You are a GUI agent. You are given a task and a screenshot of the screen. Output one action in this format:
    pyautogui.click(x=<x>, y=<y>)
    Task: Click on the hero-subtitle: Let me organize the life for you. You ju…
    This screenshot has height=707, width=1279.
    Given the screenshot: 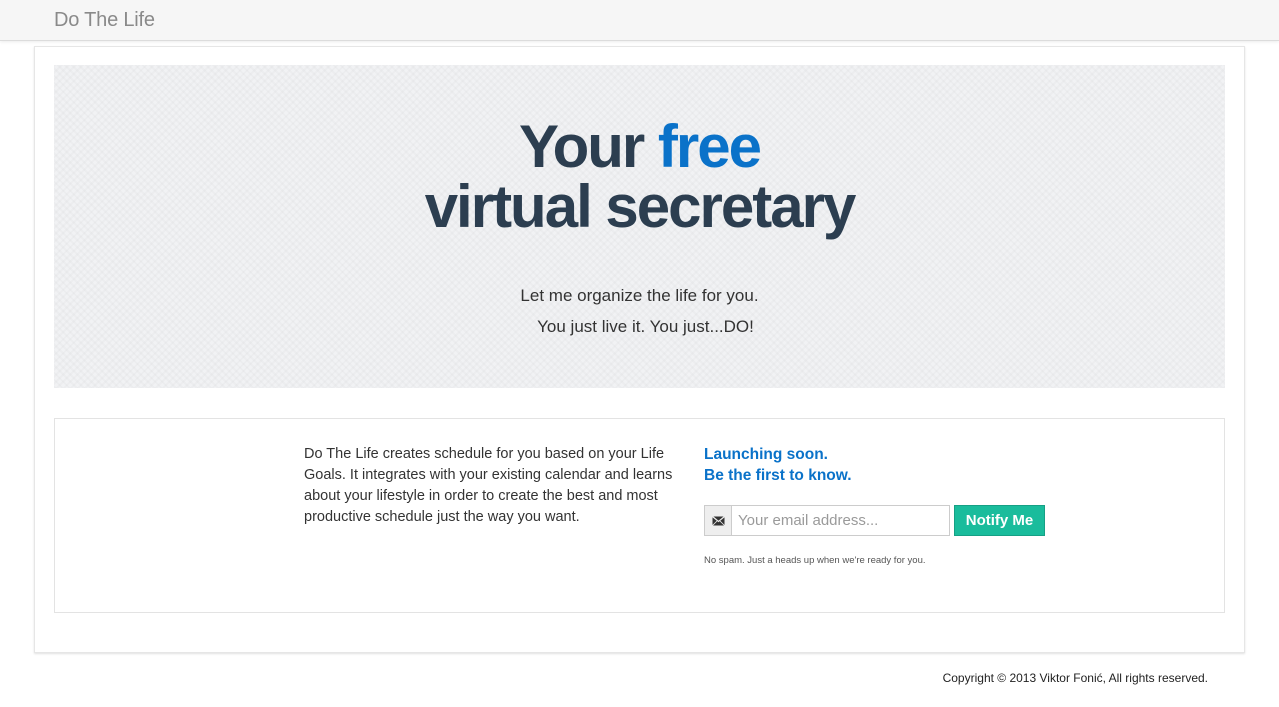 What is the action you would take?
    pyautogui.click(x=639, y=311)
    